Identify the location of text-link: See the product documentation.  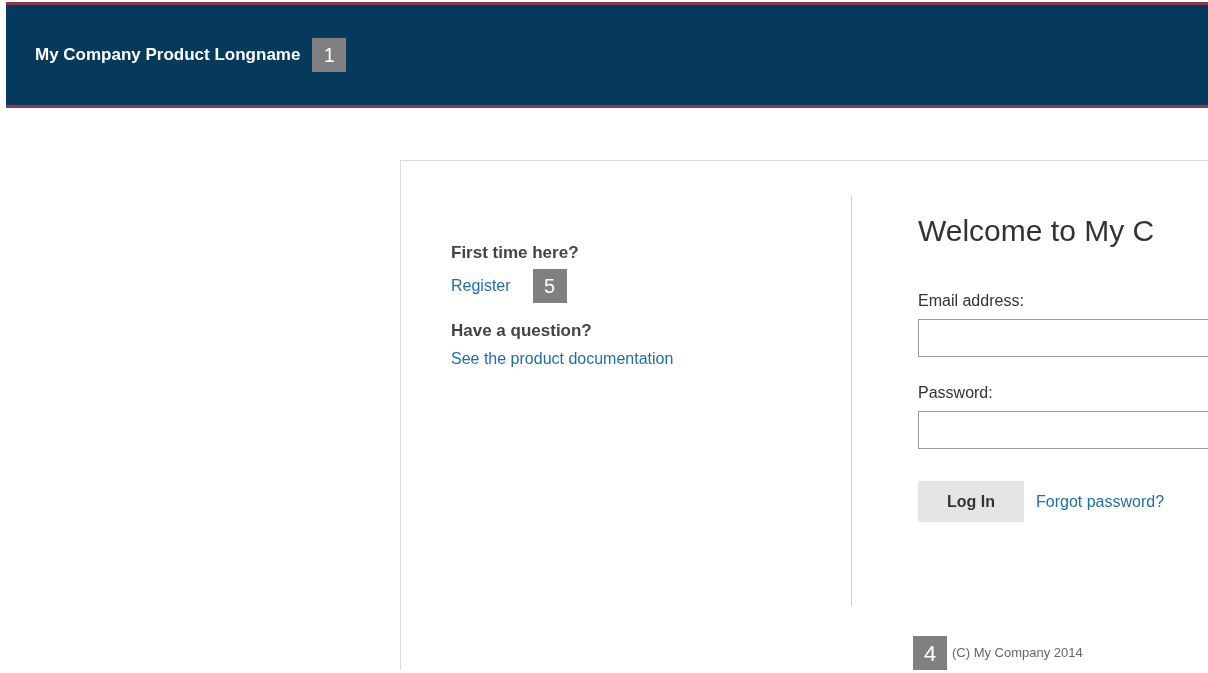
(562, 359).